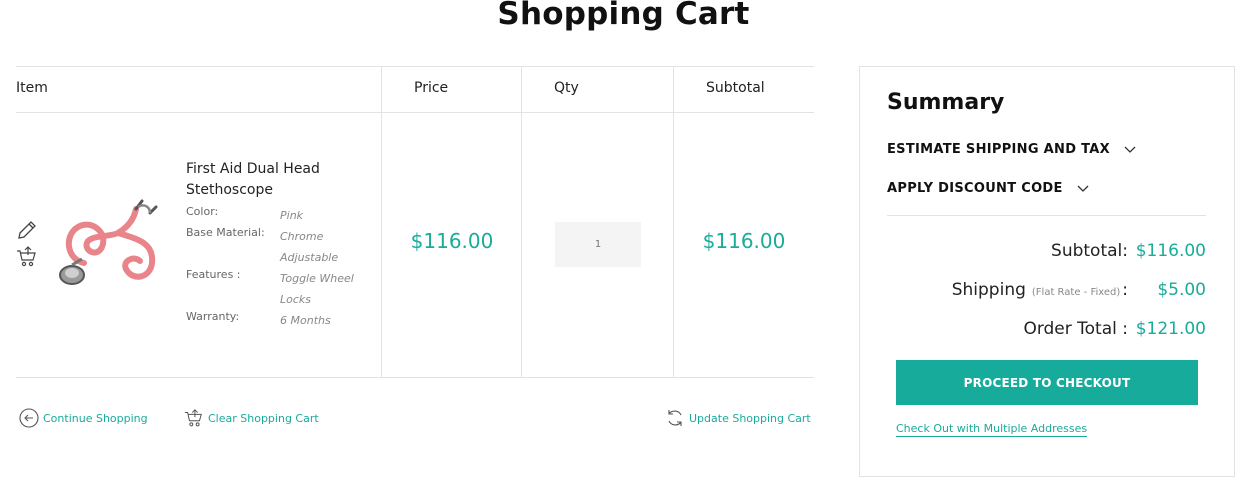 The height and width of the screenshot is (489, 1247). I want to click on product-name: First Aid Dual Head Stethoscope, so click(271, 180).